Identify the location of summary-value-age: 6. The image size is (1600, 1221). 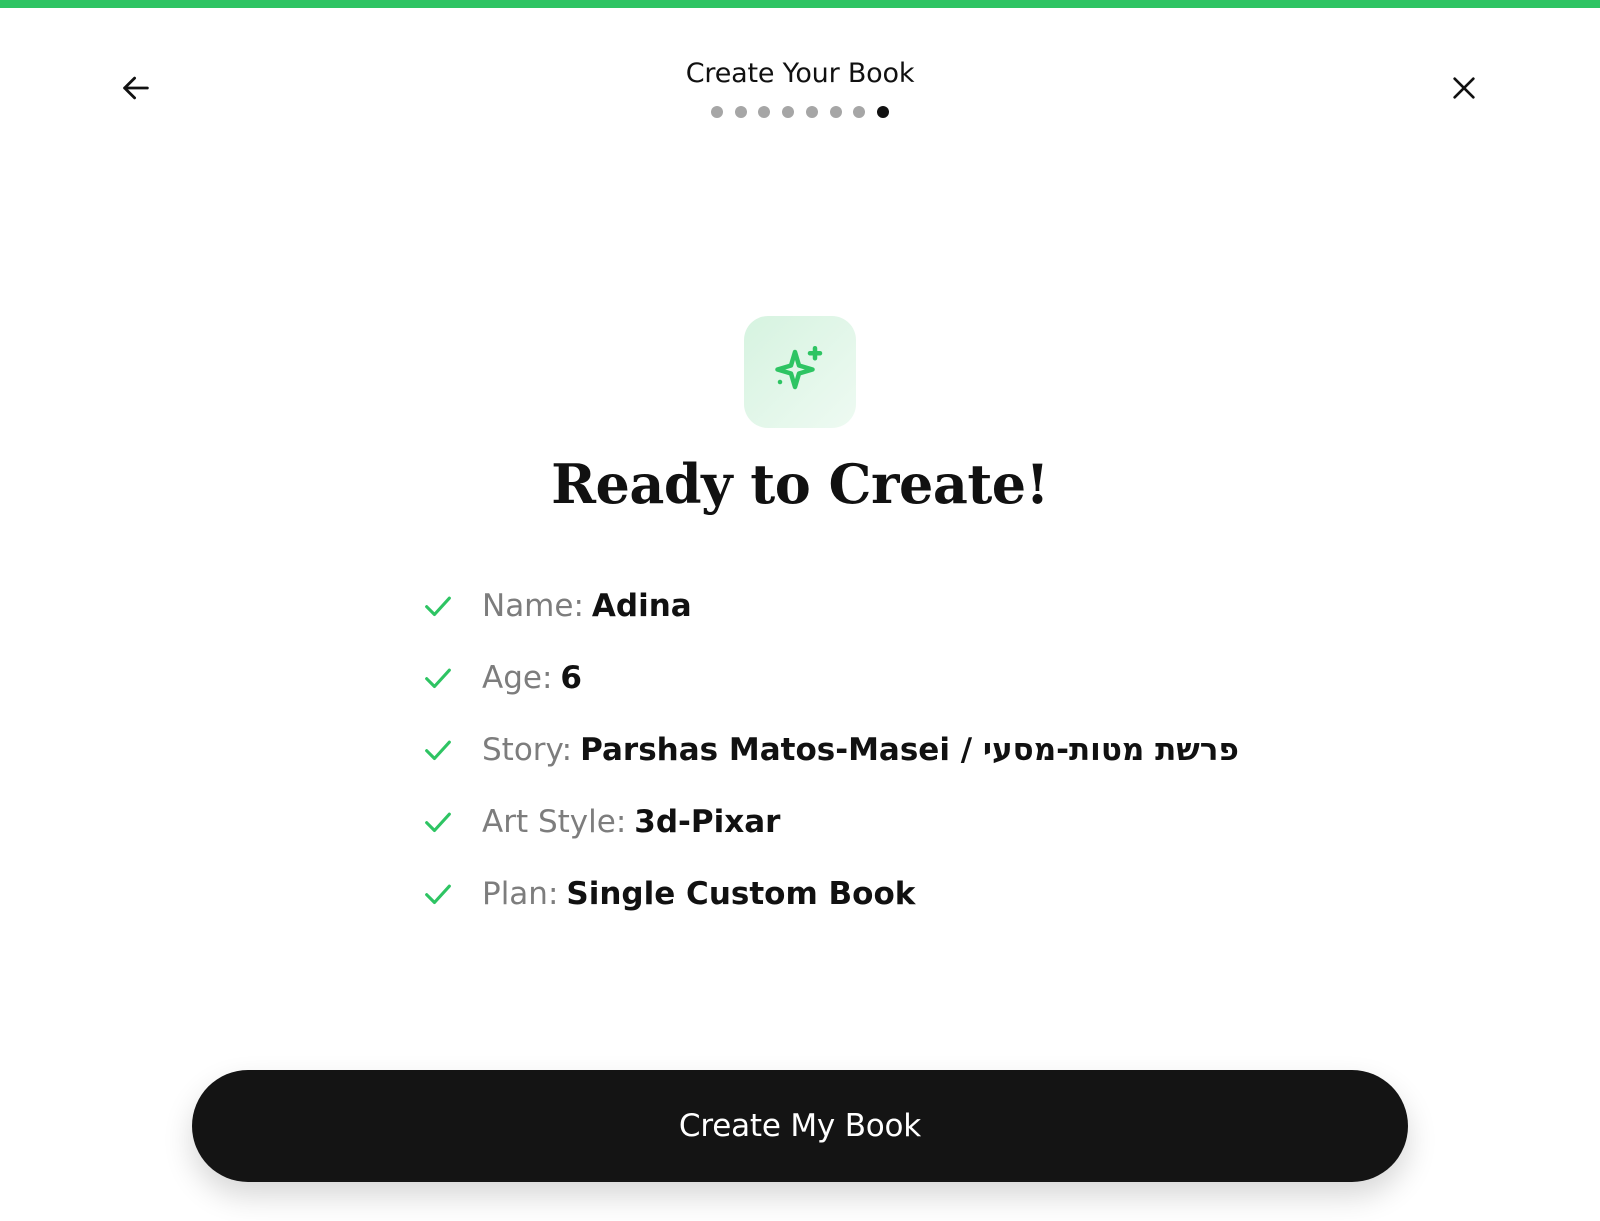
(571, 678).